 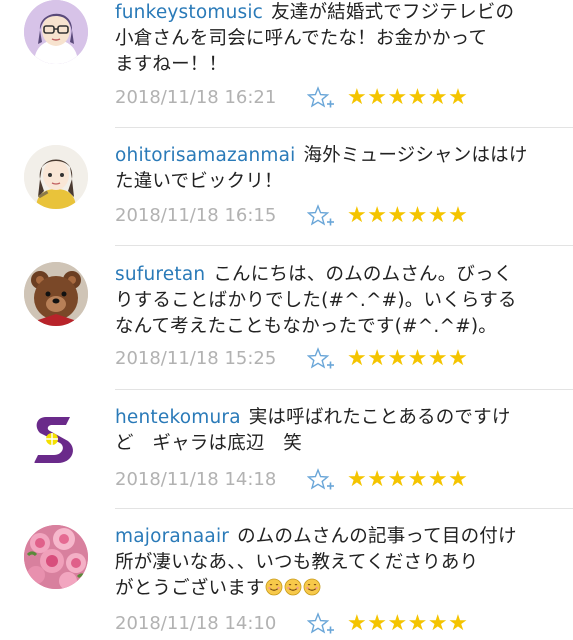 I want to click on cartoon-girl-avatar-icon, so click(x=56, y=177).